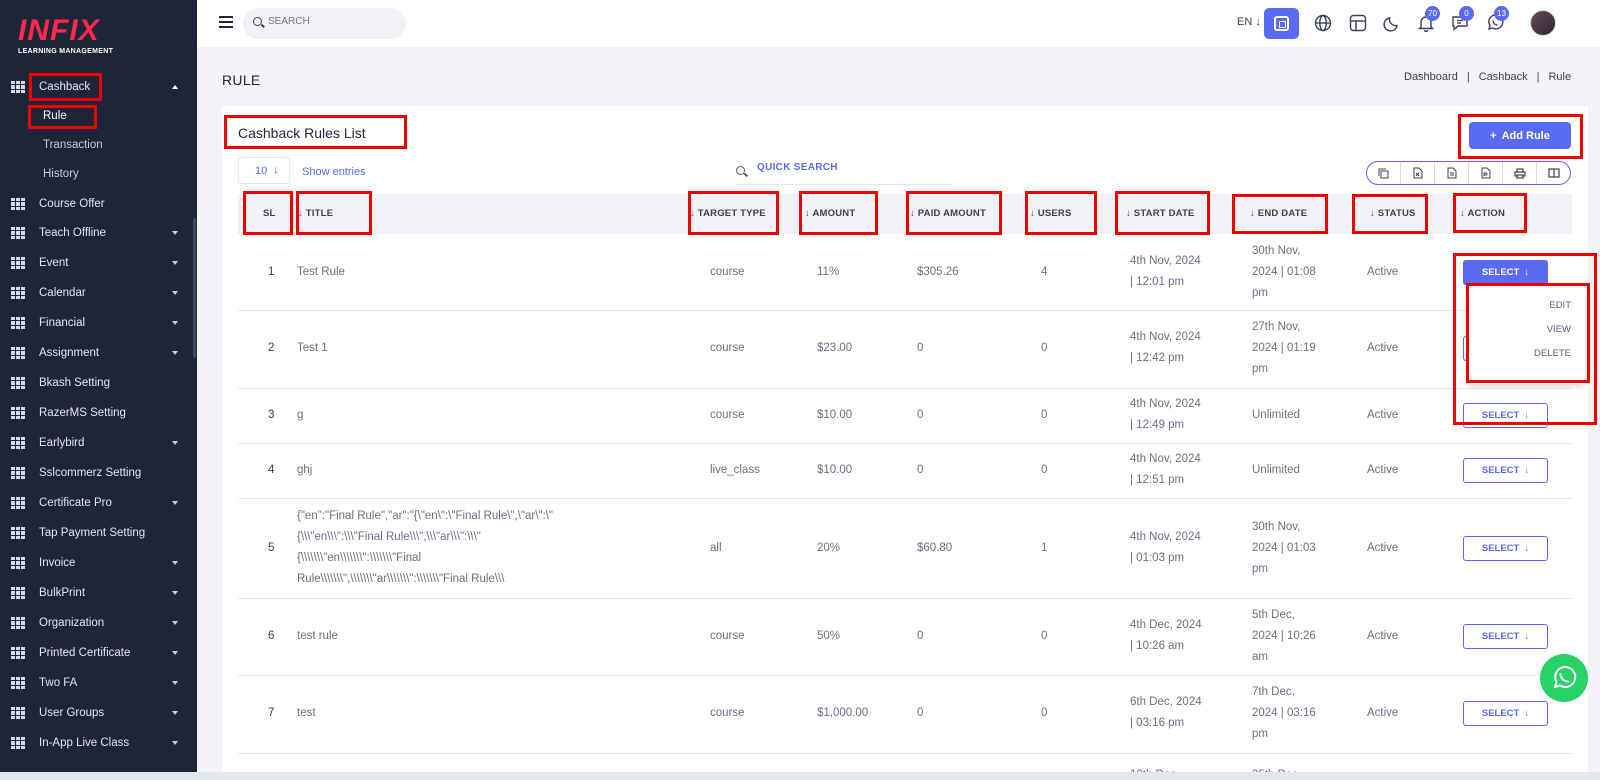 The image size is (1600, 780). Describe the element at coordinates (359, 558) in the screenshot. I see `cell-title-line: {\\\\\\\"en\\\\\\\":\\\\\\\"Final` at that location.